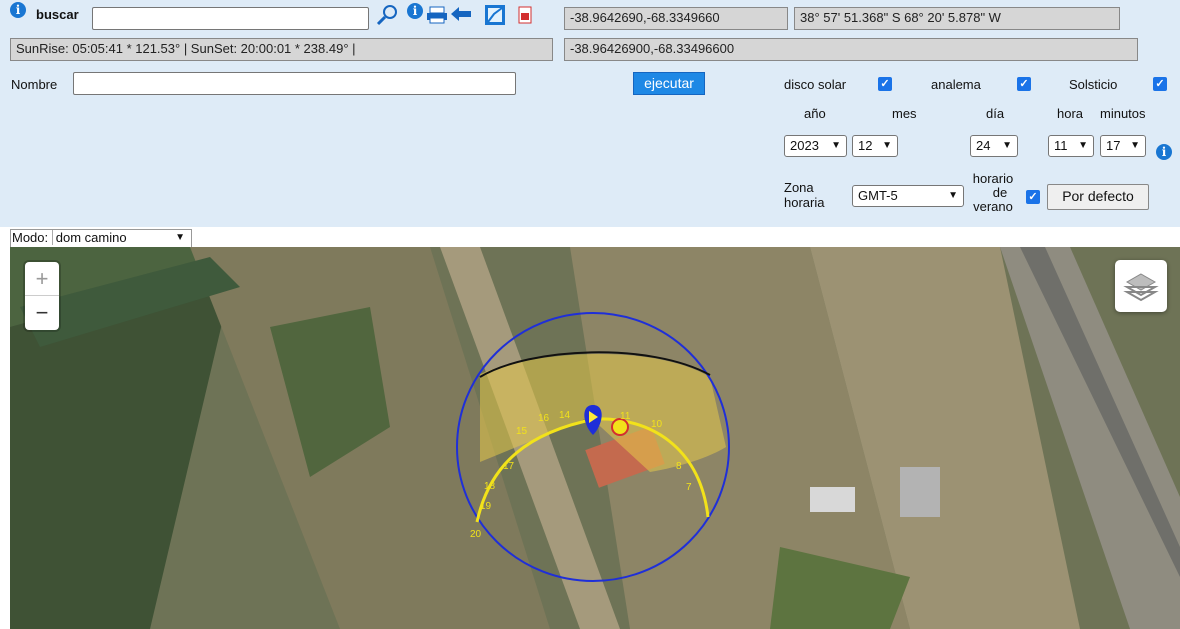 Image resolution: width=1180 pixels, height=629 pixels. Describe the element at coordinates (878, 195) in the screenshot. I see `zona-select-value: GMT-5` at that location.